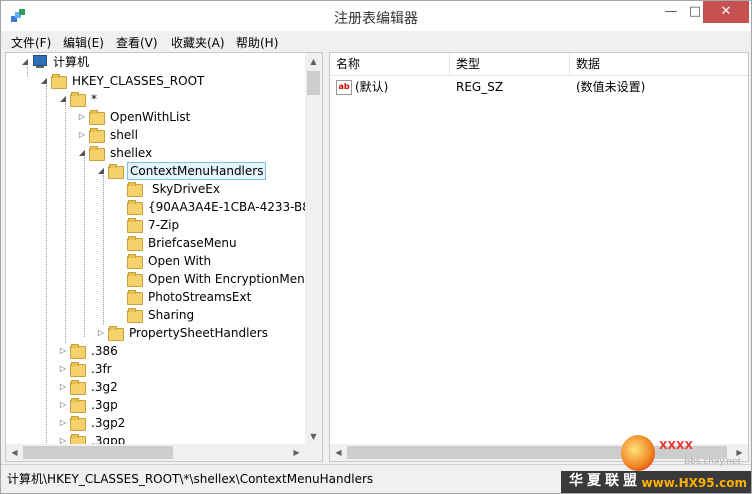 The height and width of the screenshot is (494, 752). I want to click on tree-item-label: .3gp2, so click(108, 423).